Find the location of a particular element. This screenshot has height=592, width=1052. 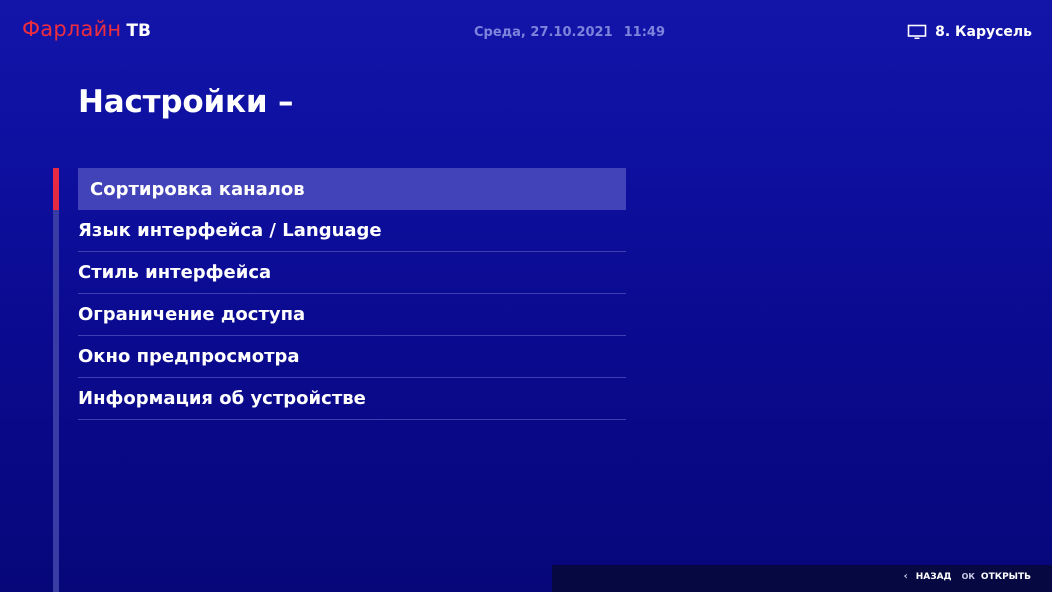

menu-item-label: Окно предпросмотра is located at coordinates (189, 356).